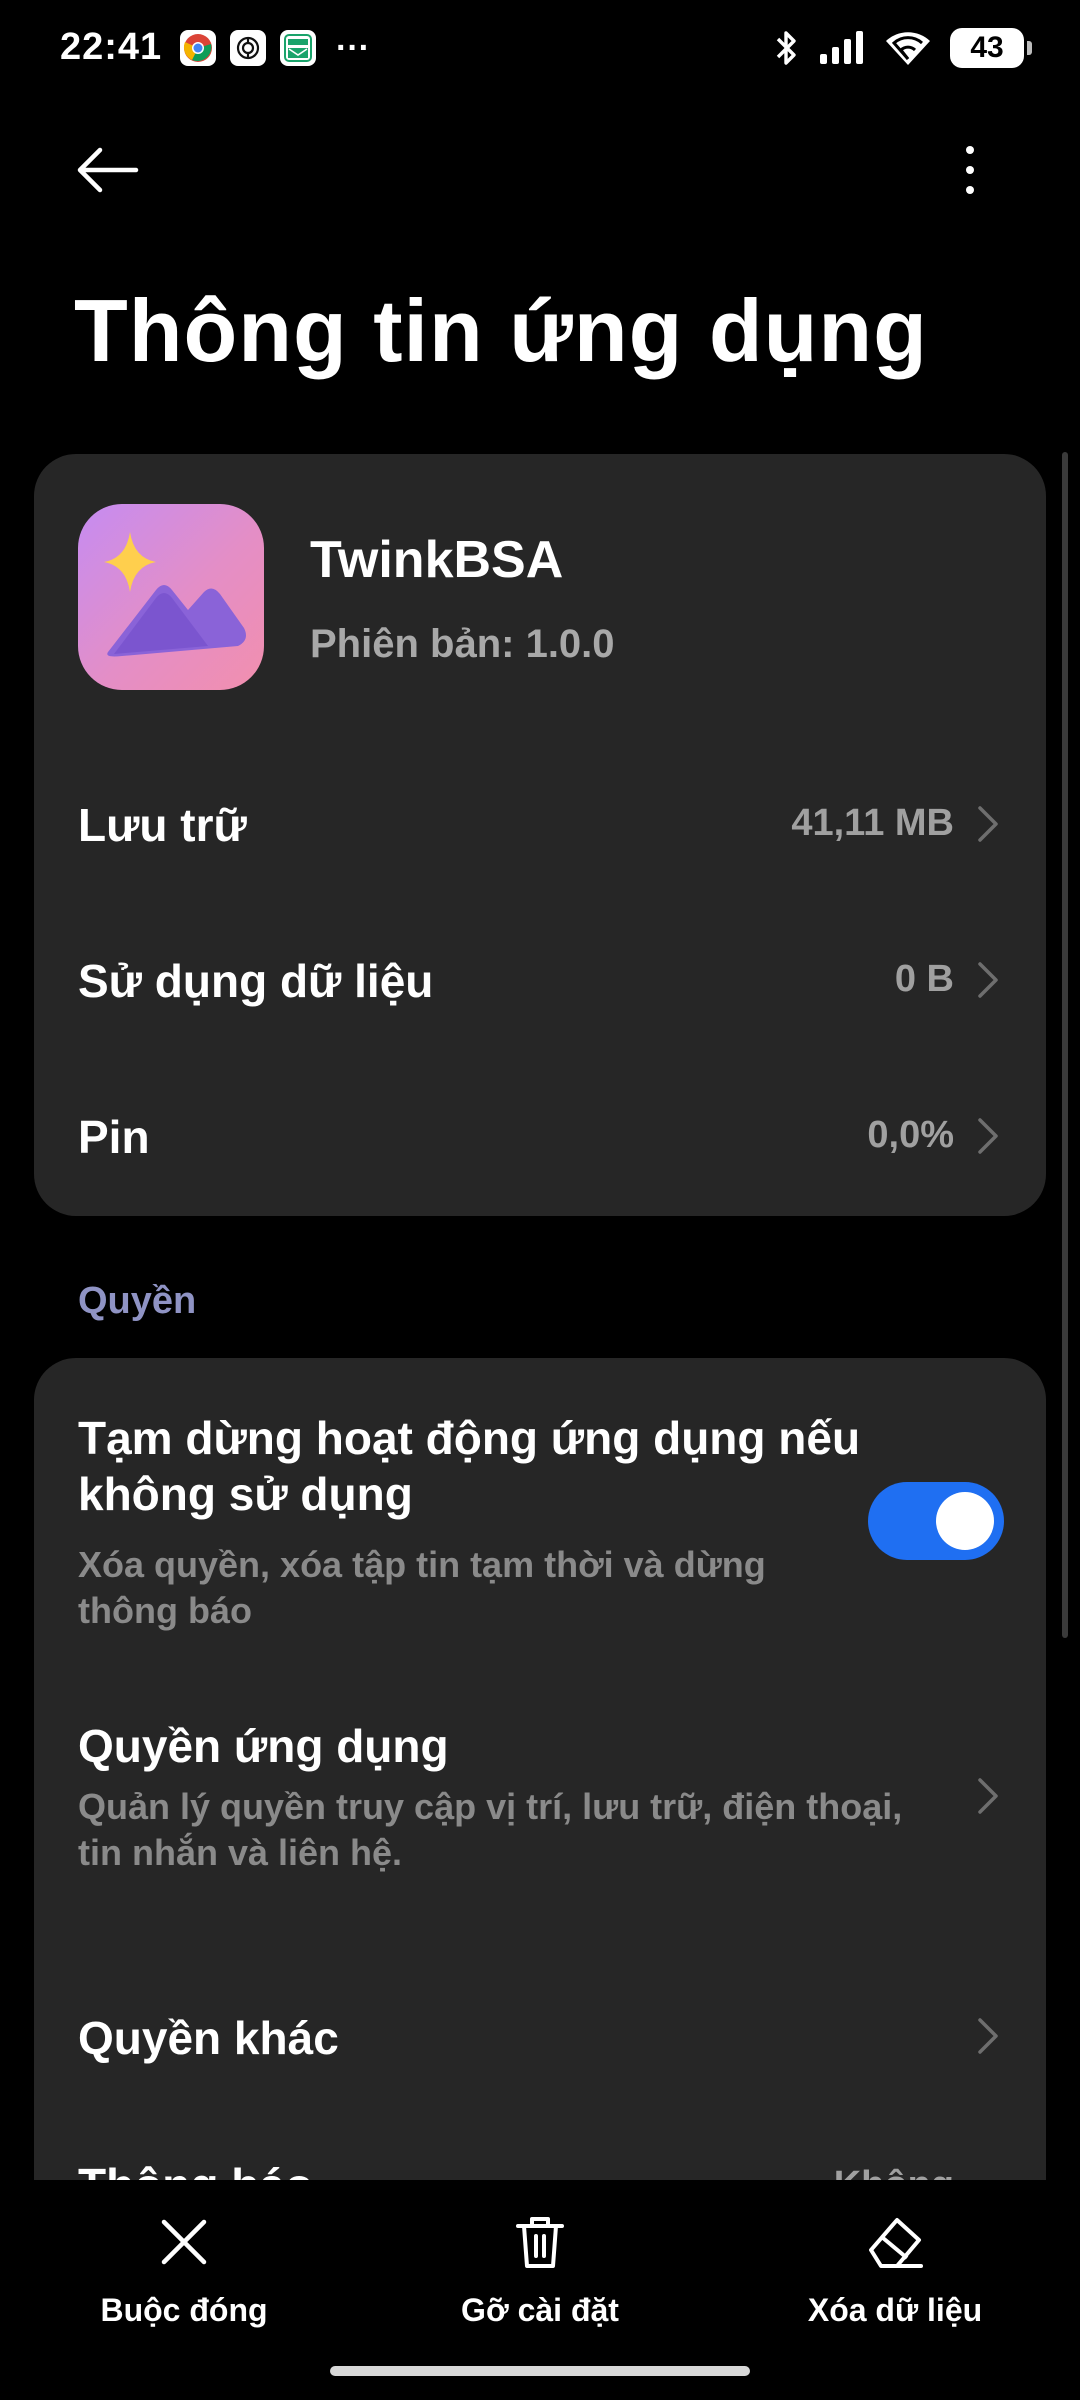 The width and height of the screenshot is (1080, 2400). I want to click on battery-indicator: 43, so click(991, 48).